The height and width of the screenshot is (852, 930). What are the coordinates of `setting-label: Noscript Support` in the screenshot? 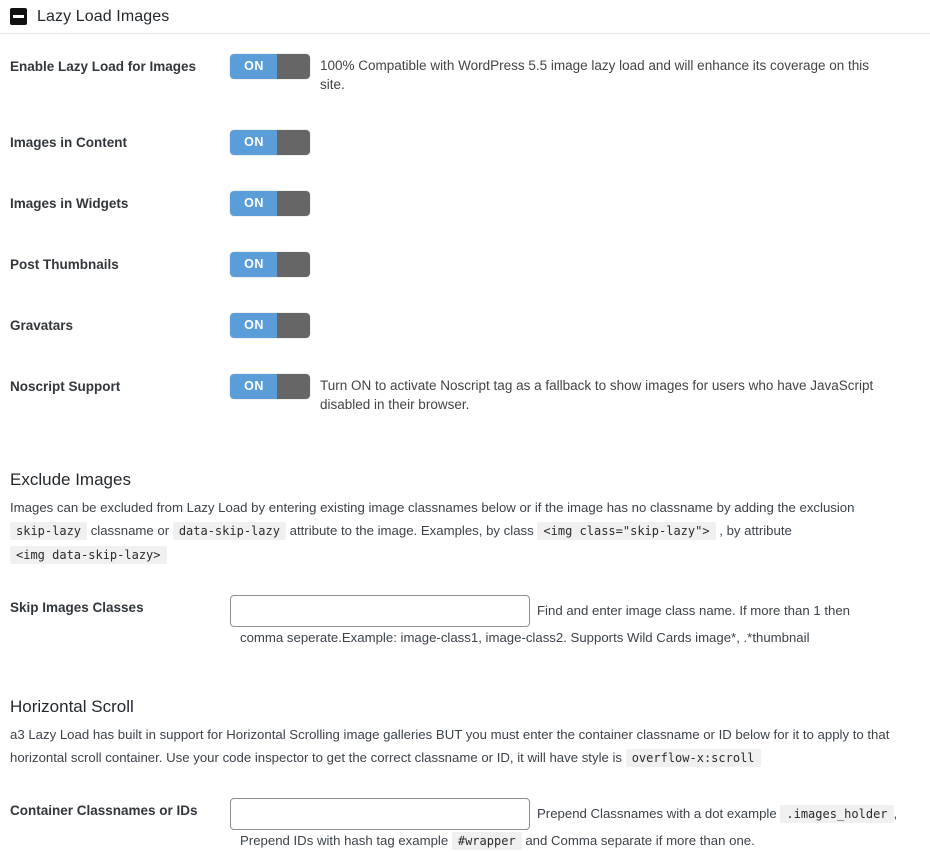 It's located at (65, 386).